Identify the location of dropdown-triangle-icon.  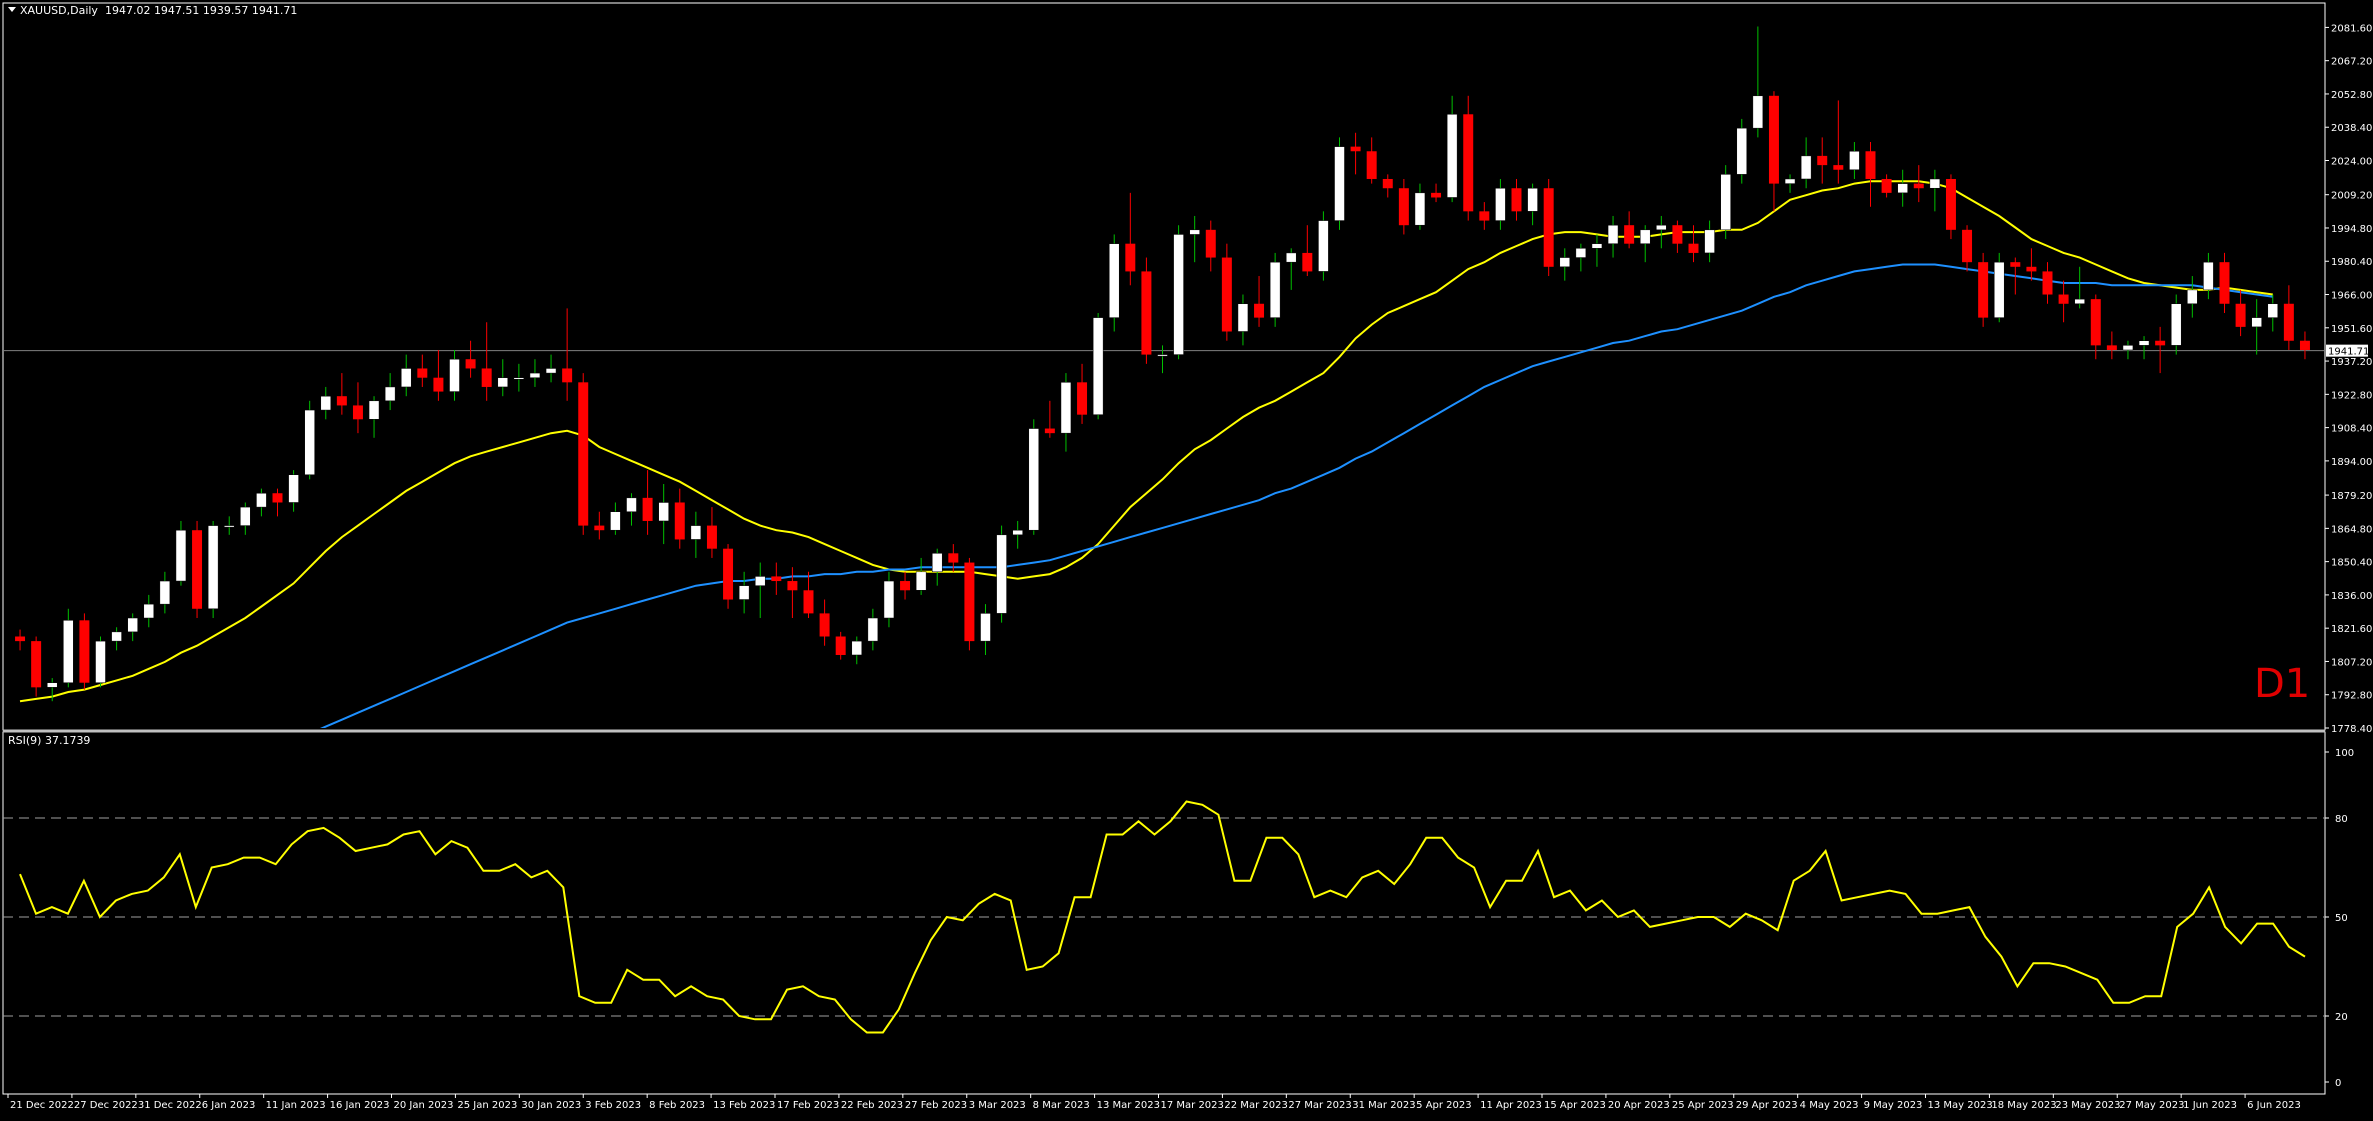
(12, 9).